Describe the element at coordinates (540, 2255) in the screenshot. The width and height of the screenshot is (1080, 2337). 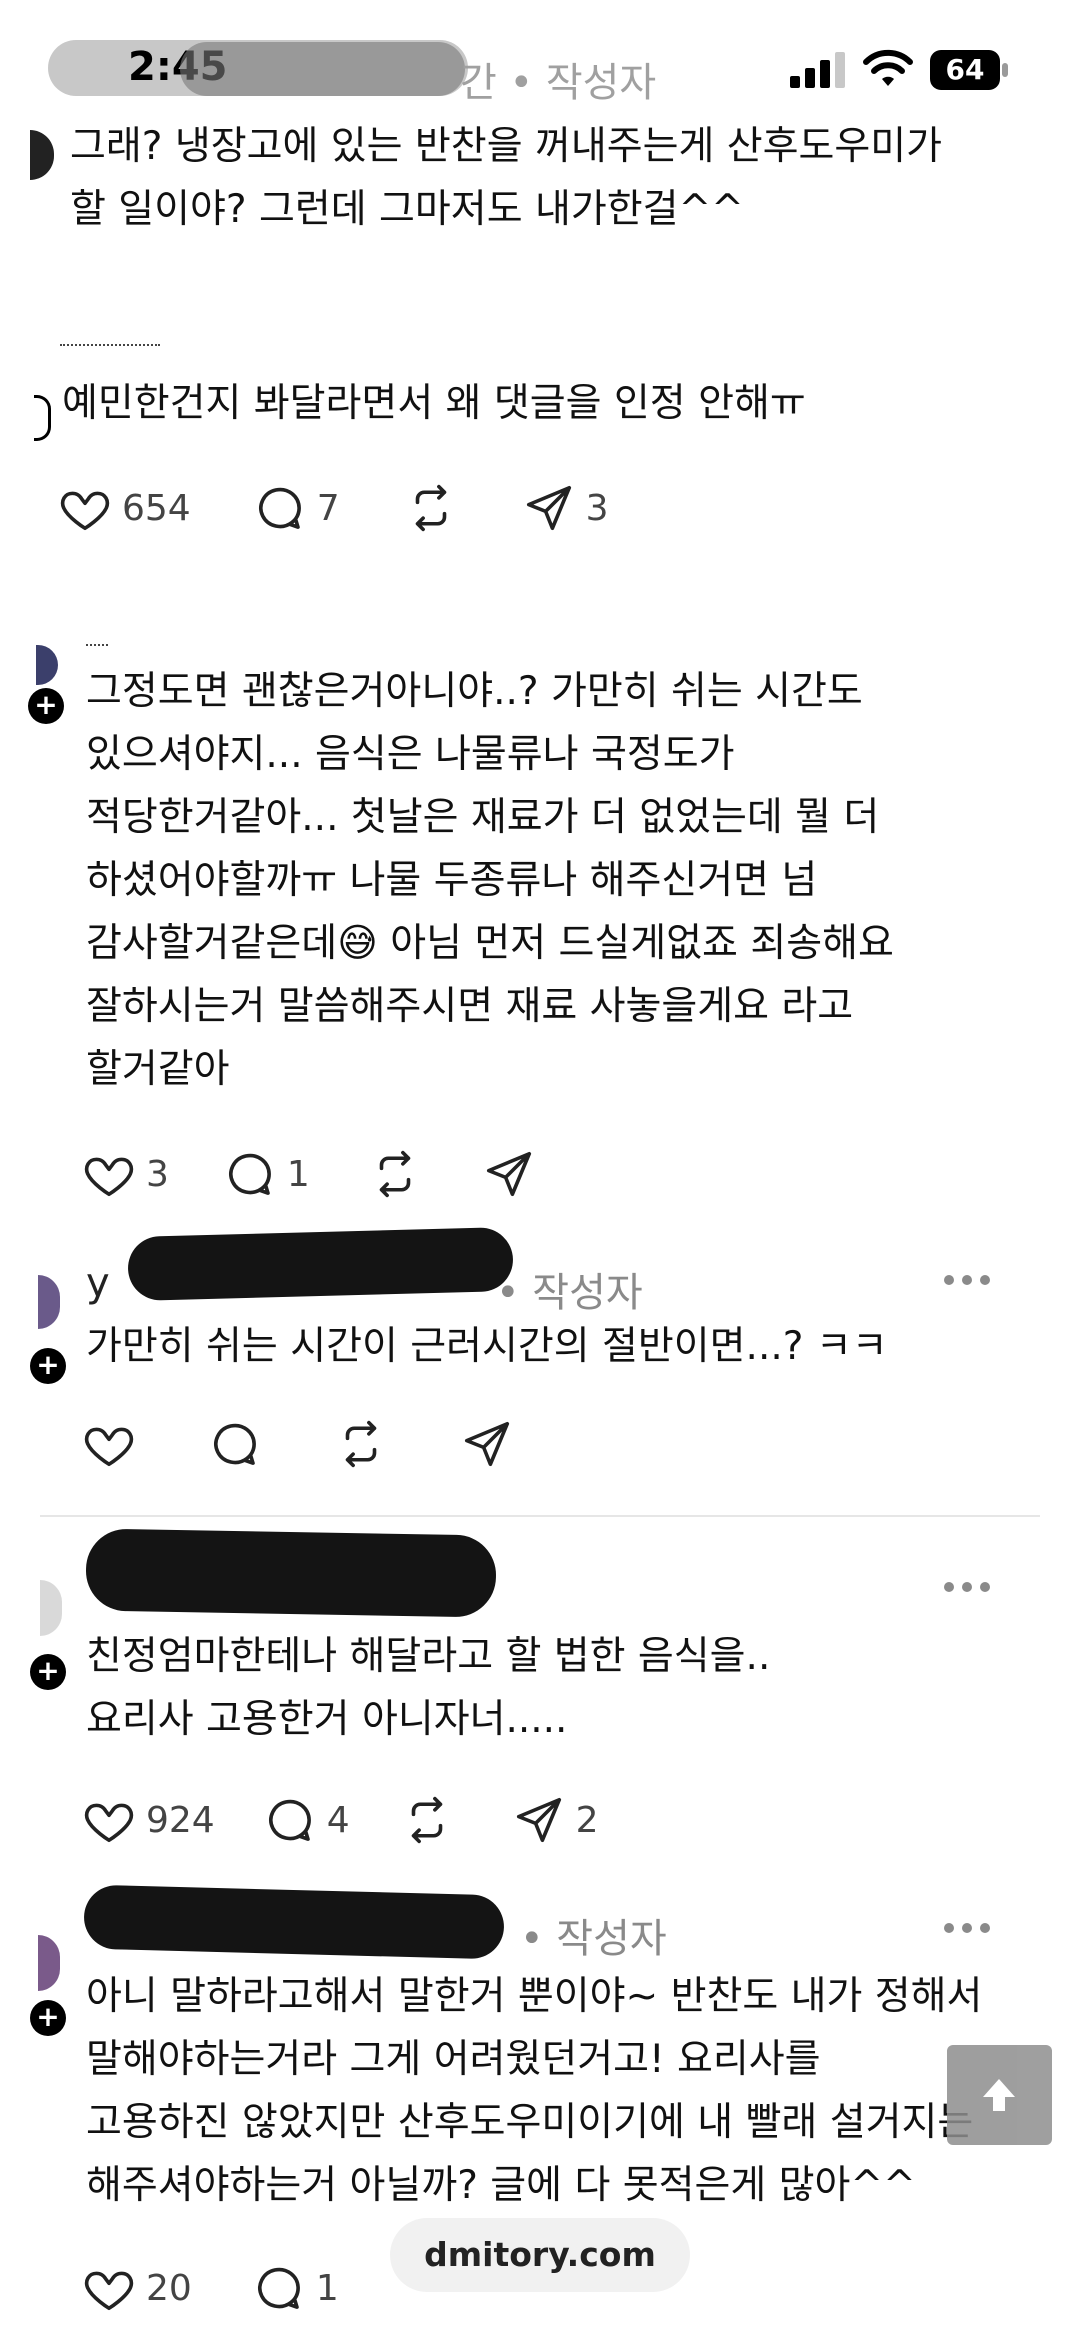
I see `watermark: dmitory.com` at that location.